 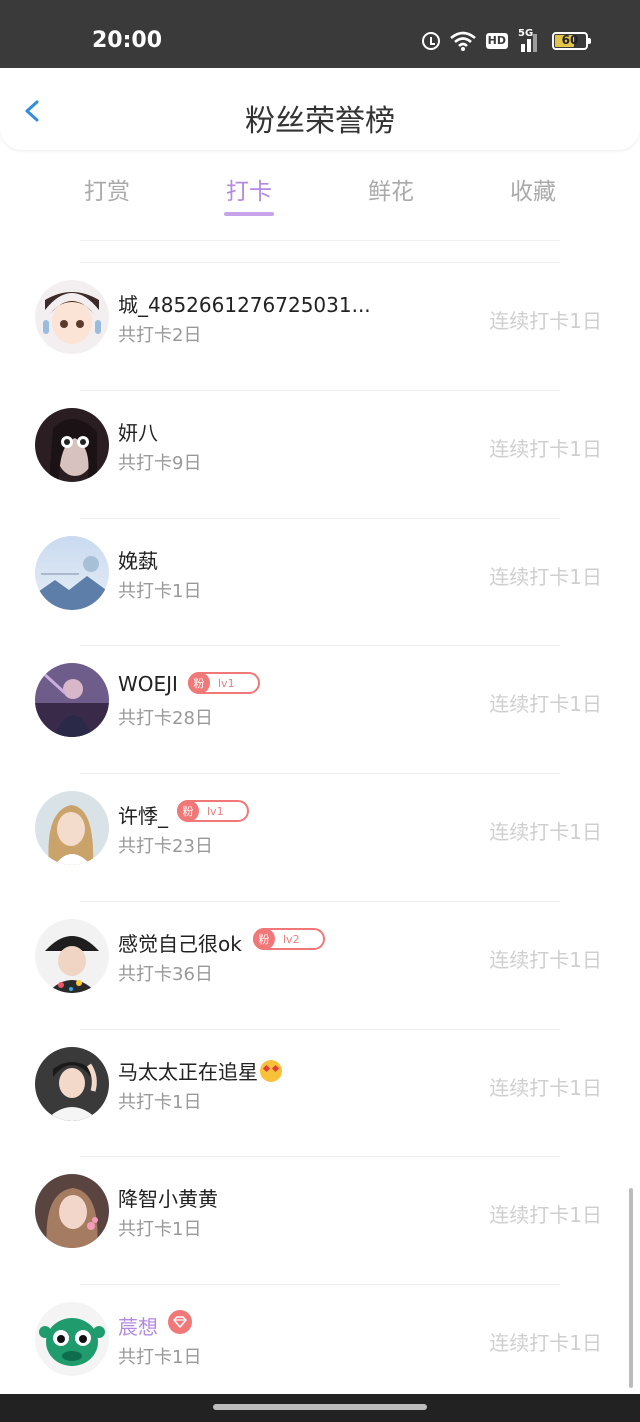 I want to click on star-struck-emoji, so click(x=271, y=1071).